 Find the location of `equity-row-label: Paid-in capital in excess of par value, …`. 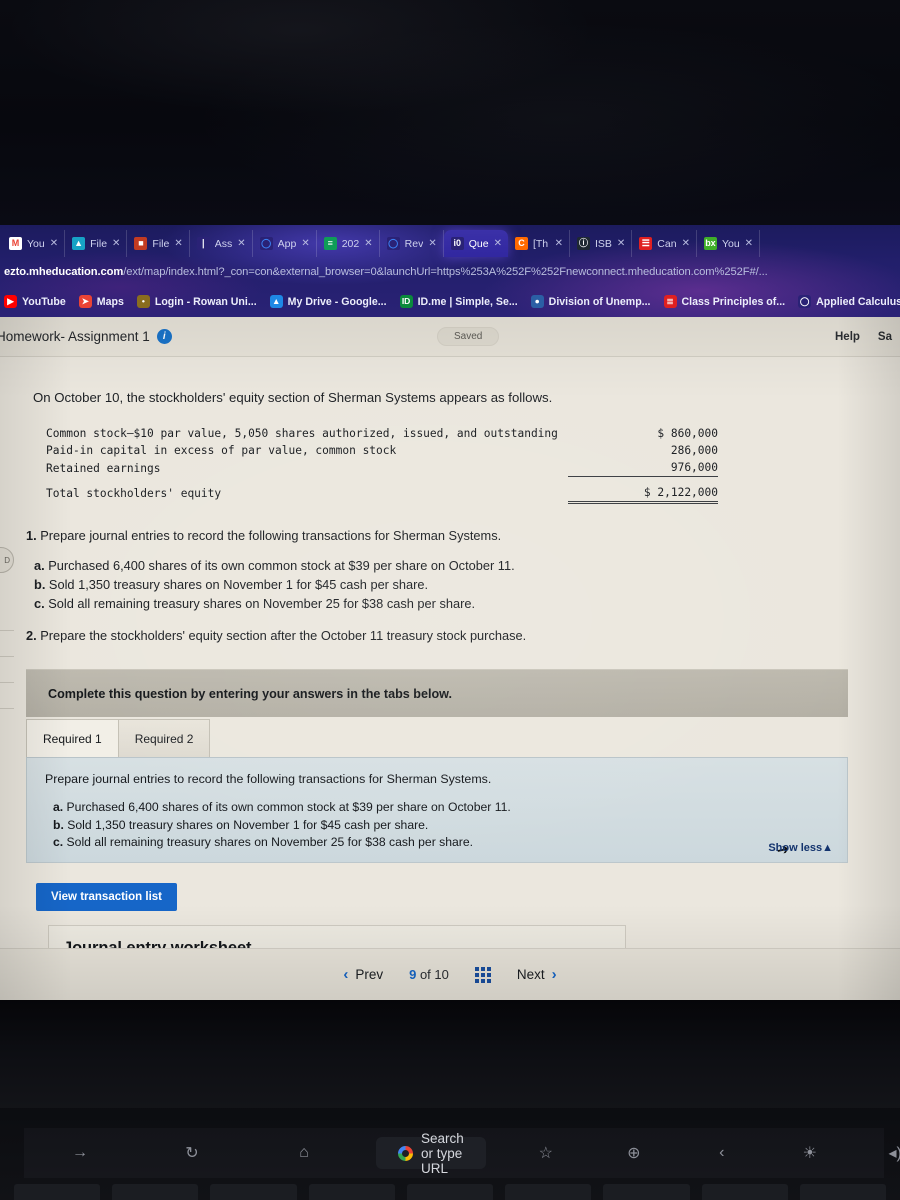

equity-row-label: Paid-in capital in excess of par value, … is located at coordinates (221, 450).